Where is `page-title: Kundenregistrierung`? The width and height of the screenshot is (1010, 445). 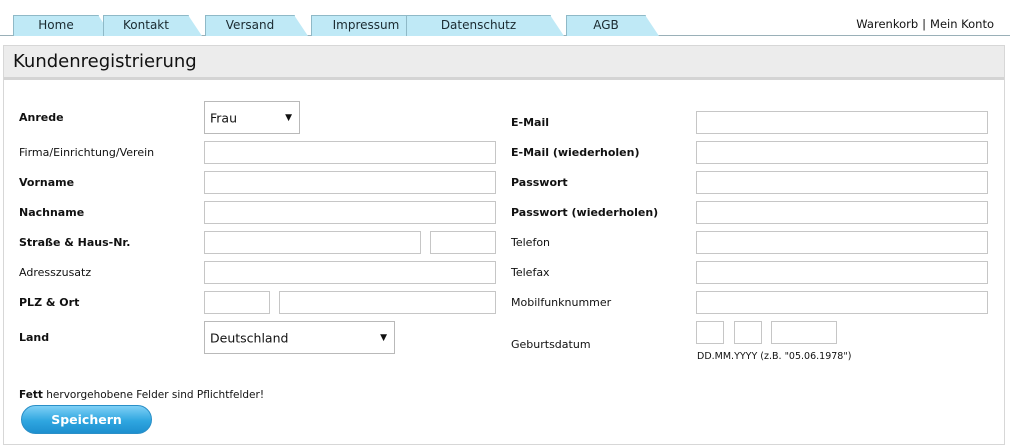
page-title: Kundenregistrierung is located at coordinates (105, 61).